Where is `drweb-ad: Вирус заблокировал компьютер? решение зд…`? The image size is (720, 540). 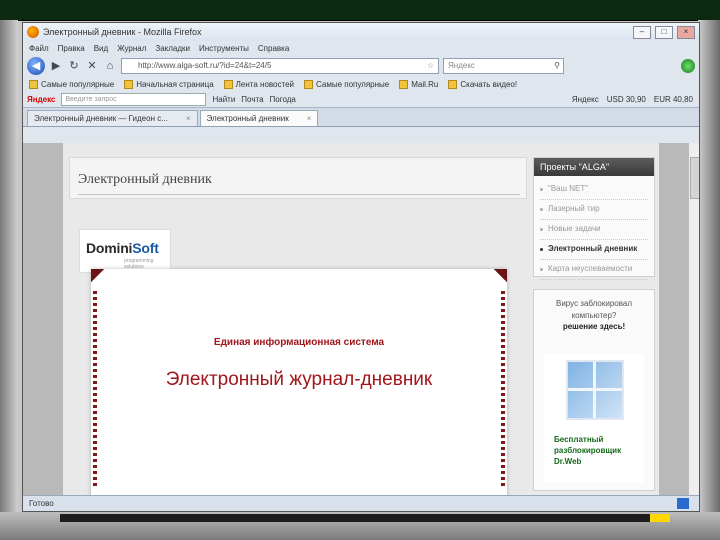 drweb-ad: Вирус заблокировал компьютер? решение зд… is located at coordinates (594, 390).